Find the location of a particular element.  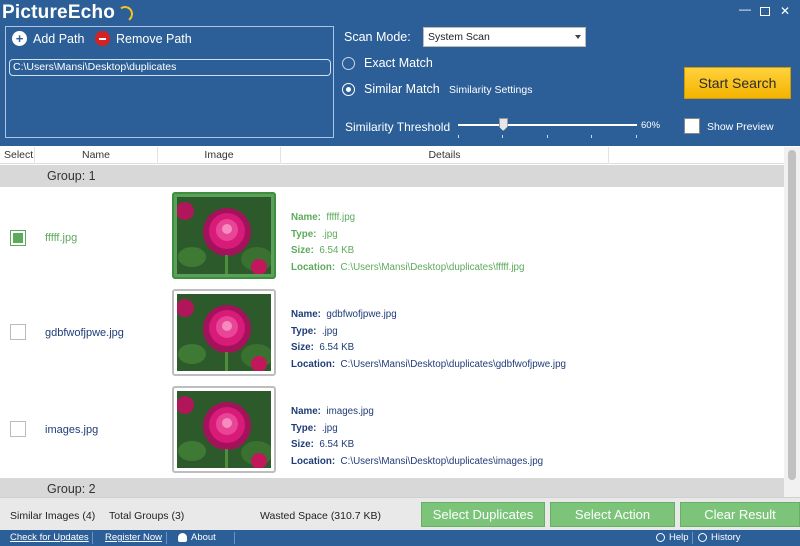

similarity-threshold-value: 60% is located at coordinates (651, 125).